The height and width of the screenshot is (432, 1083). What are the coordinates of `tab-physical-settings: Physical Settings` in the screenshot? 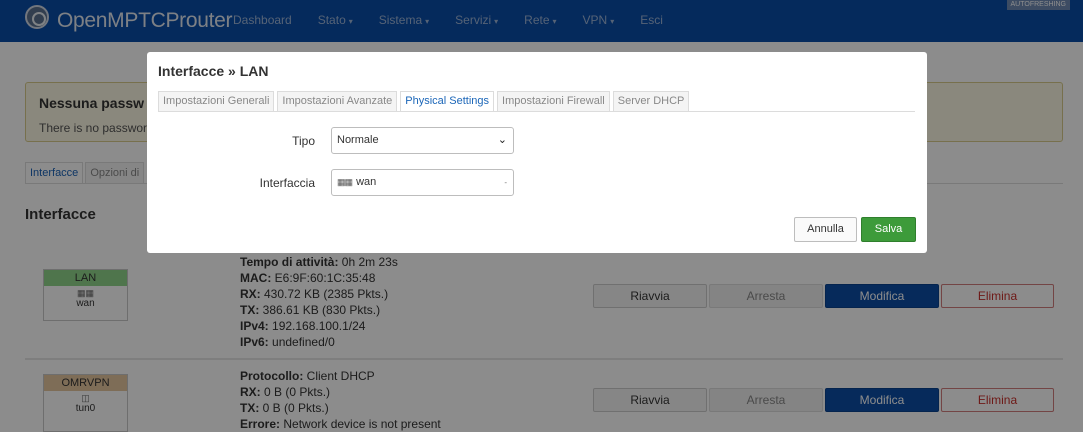 It's located at (447, 101).